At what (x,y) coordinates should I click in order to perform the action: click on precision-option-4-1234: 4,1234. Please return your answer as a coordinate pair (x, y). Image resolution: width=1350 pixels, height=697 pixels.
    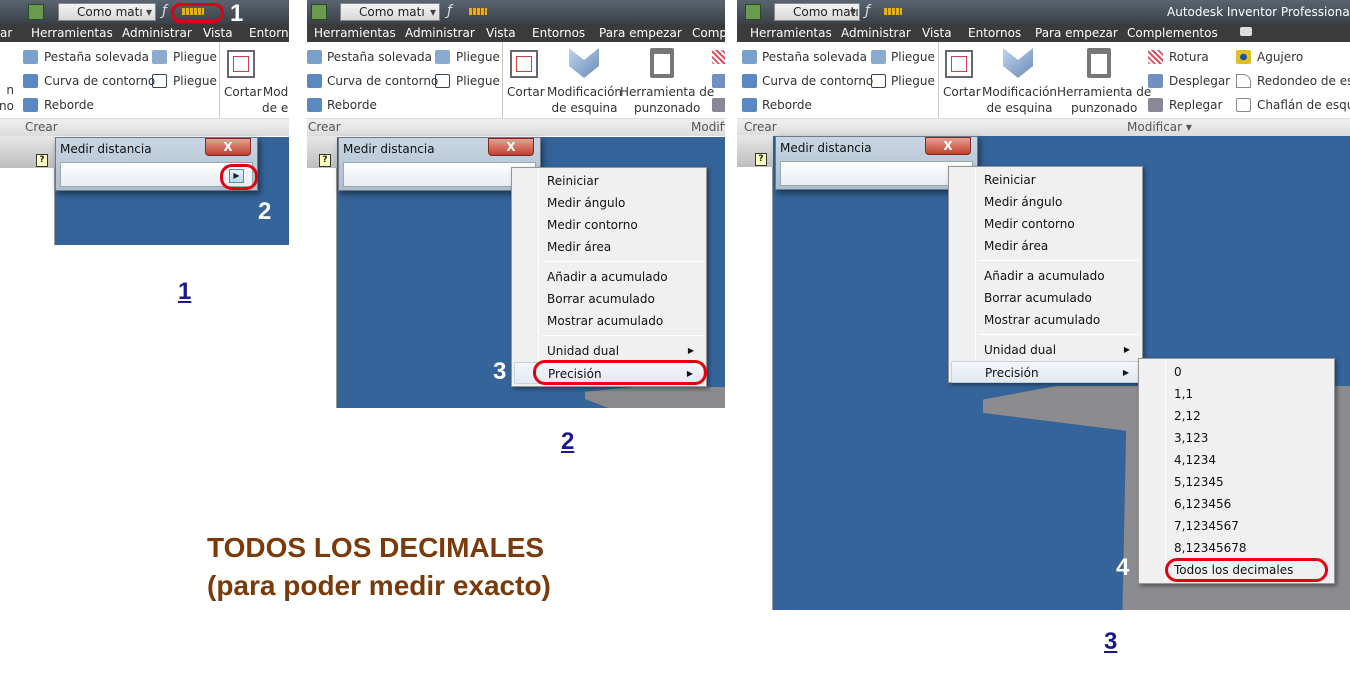
    Looking at the image, I should click on (1236, 460).